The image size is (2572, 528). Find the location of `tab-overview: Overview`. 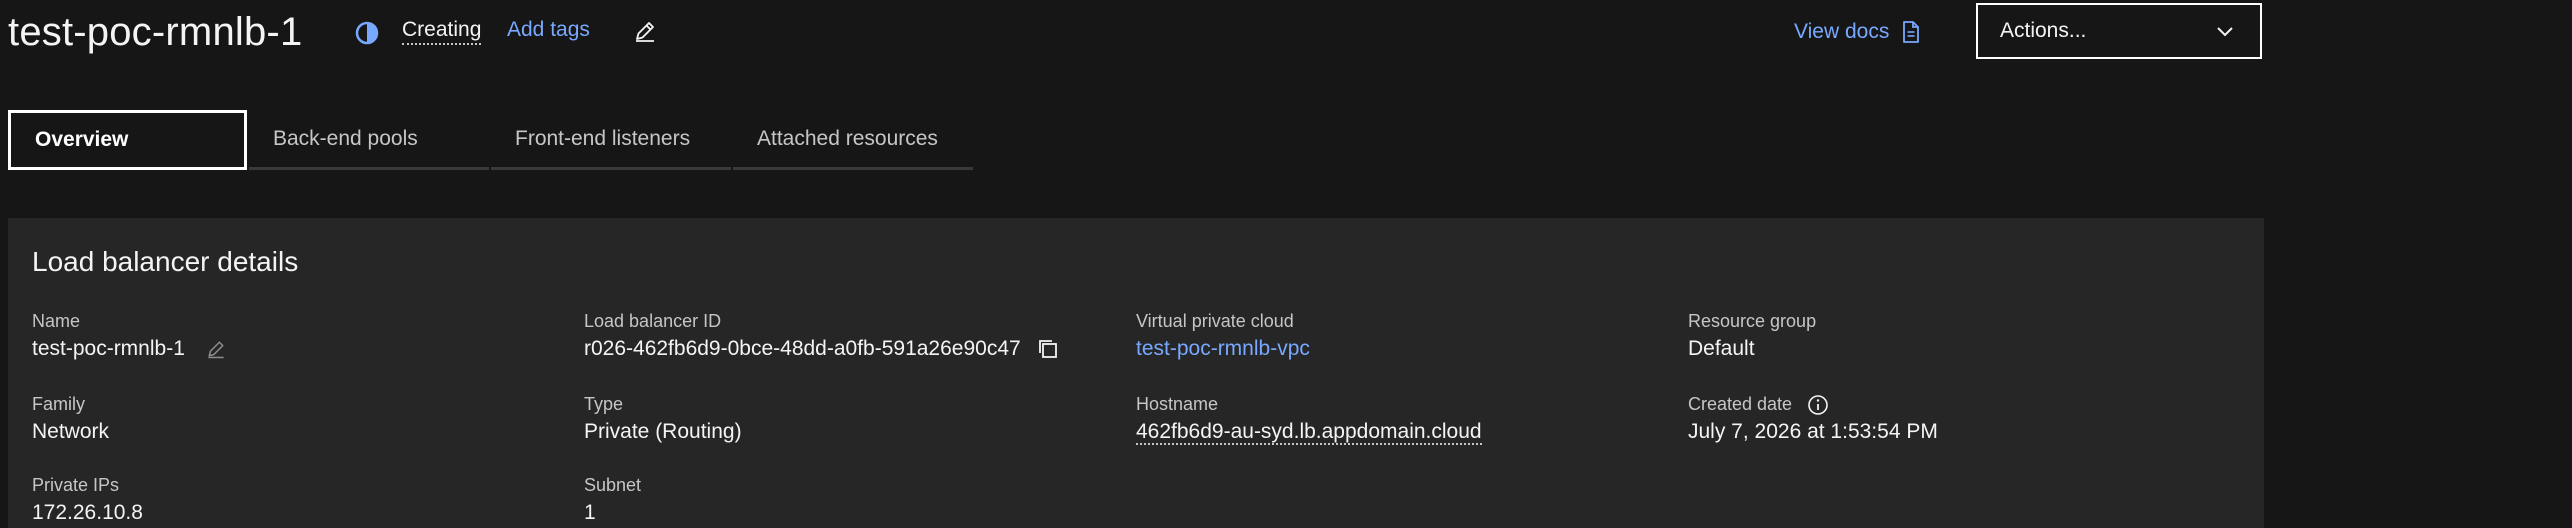

tab-overview: Overview is located at coordinates (127, 140).